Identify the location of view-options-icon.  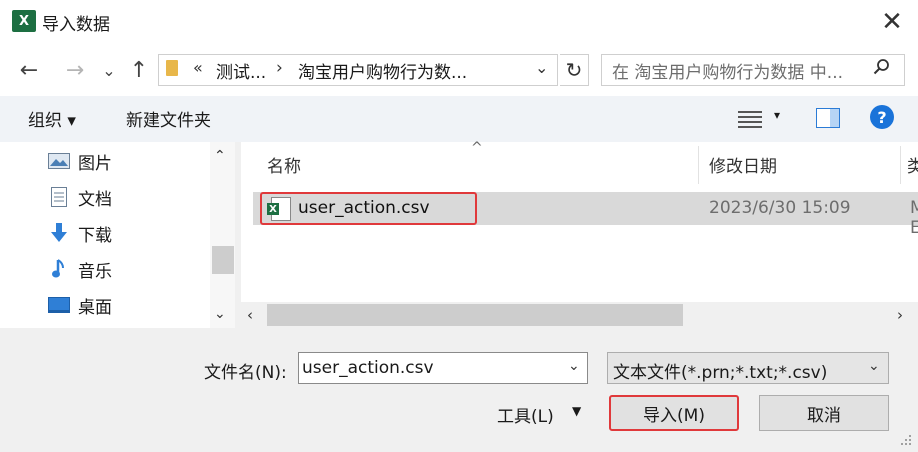
(750, 118).